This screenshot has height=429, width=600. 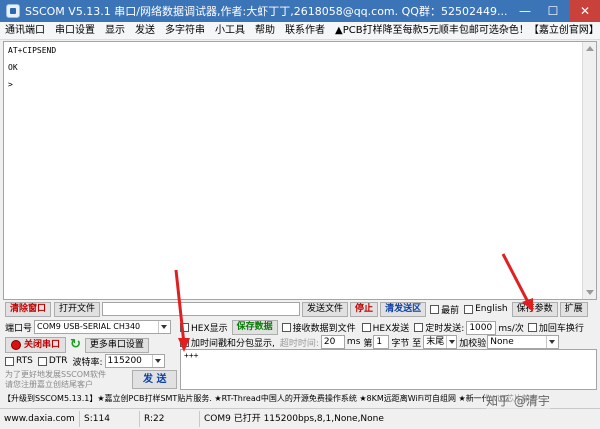 What do you see at coordinates (10, 84) in the screenshot?
I see `receive-line: >` at bounding box center [10, 84].